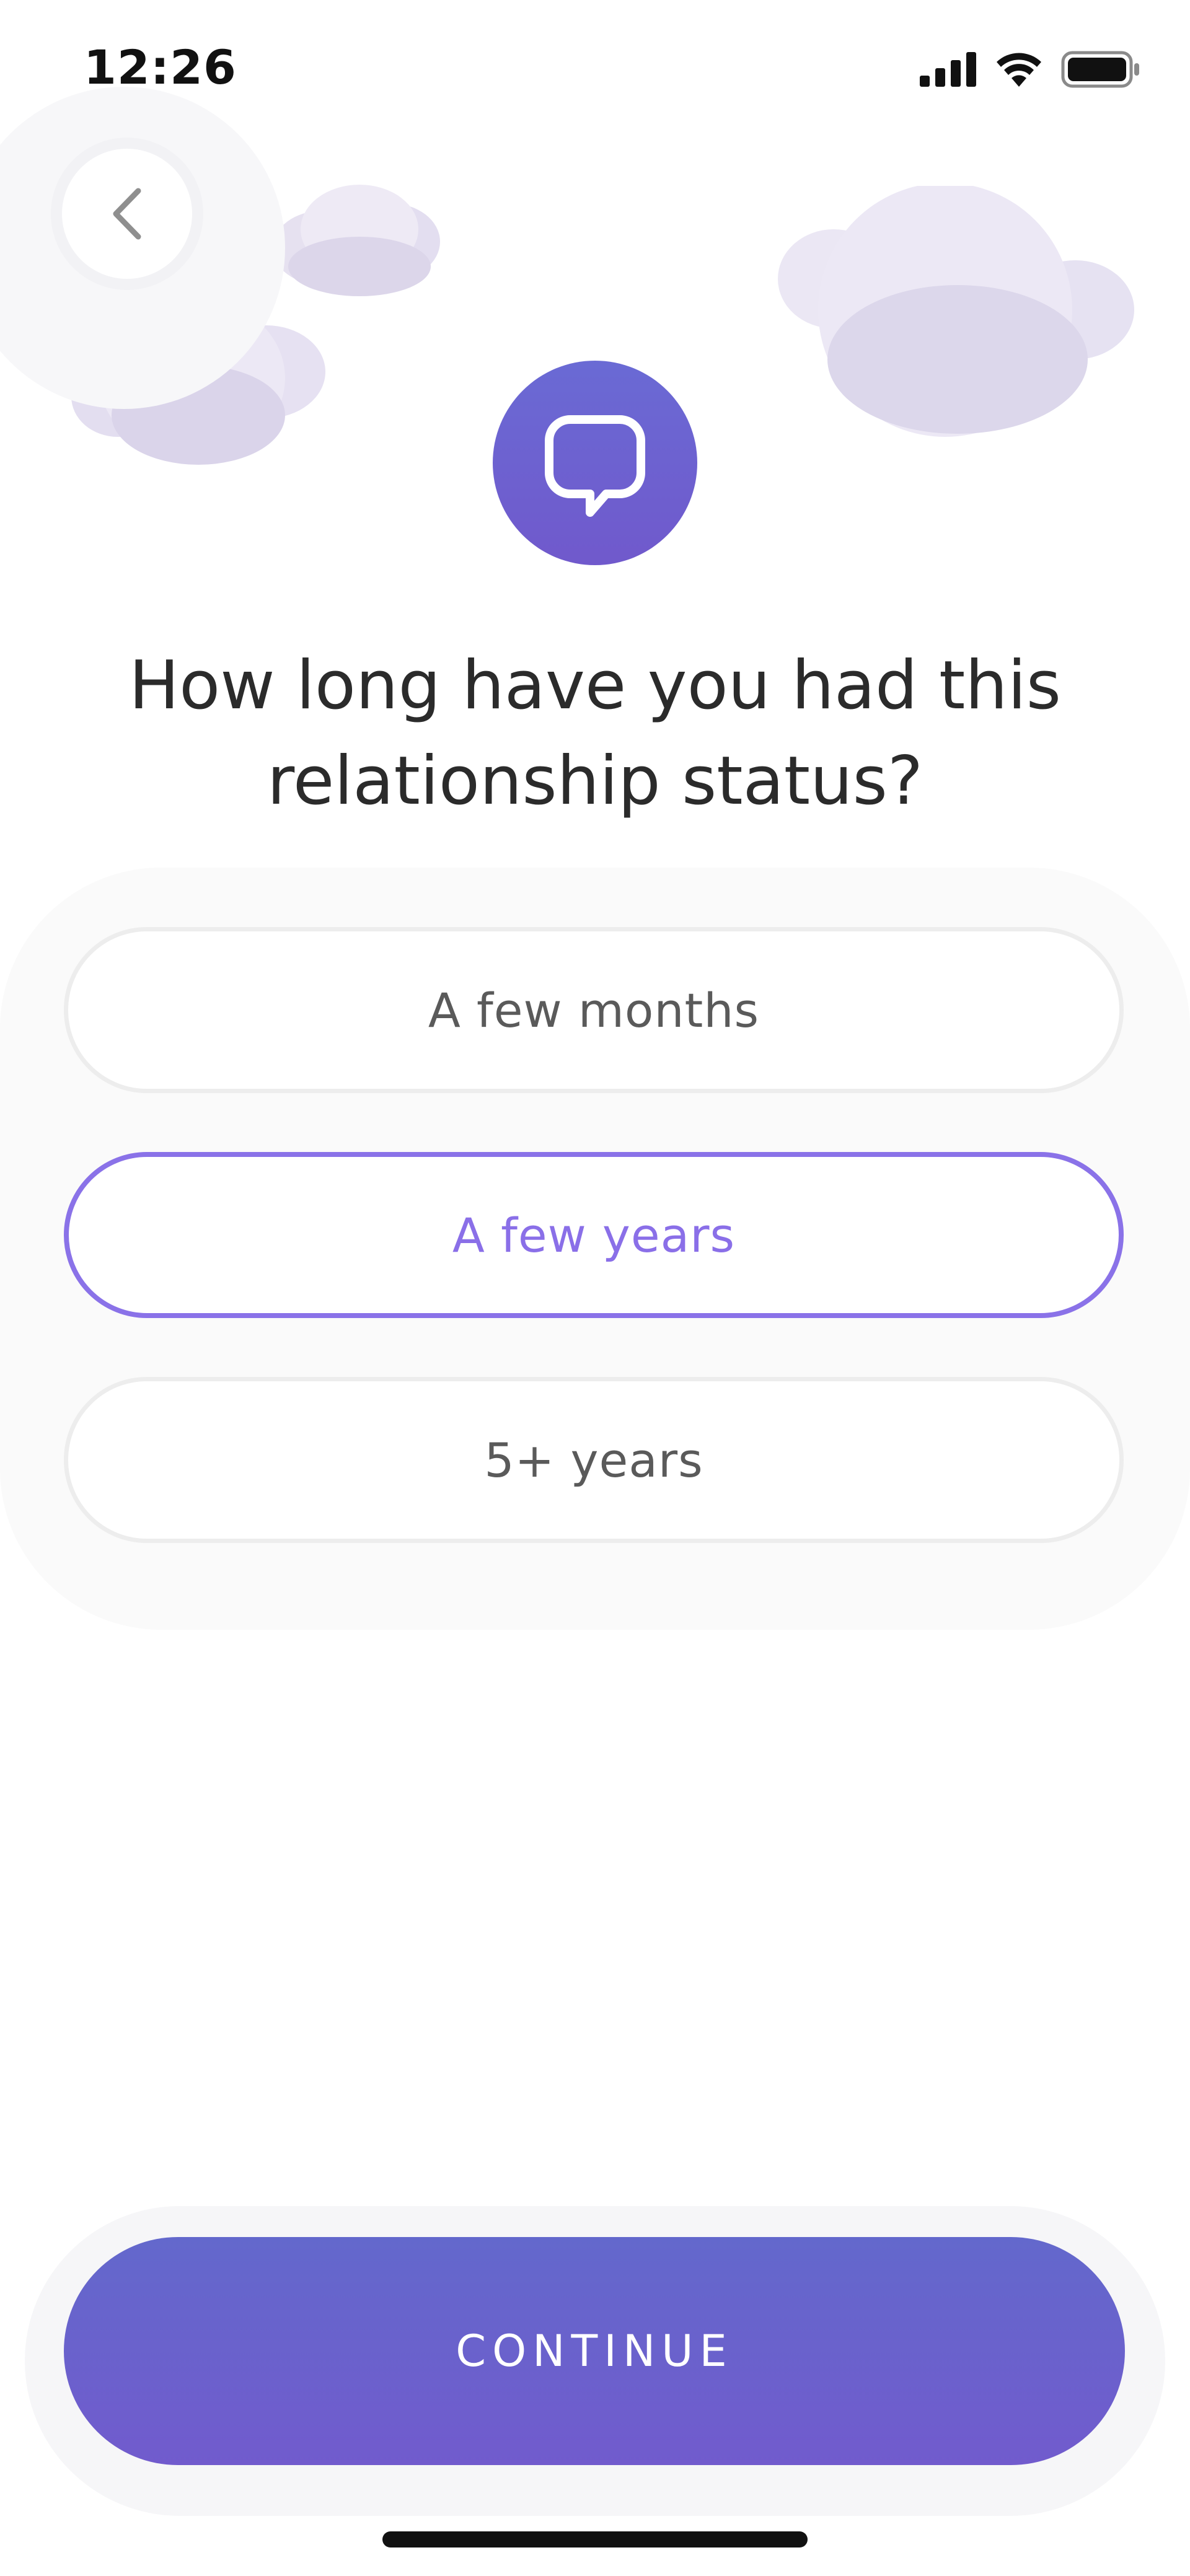  What do you see at coordinates (594, 2351) in the screenshot?
I see `continue-button: CONTINUE` at bounding box center [594, 2351].